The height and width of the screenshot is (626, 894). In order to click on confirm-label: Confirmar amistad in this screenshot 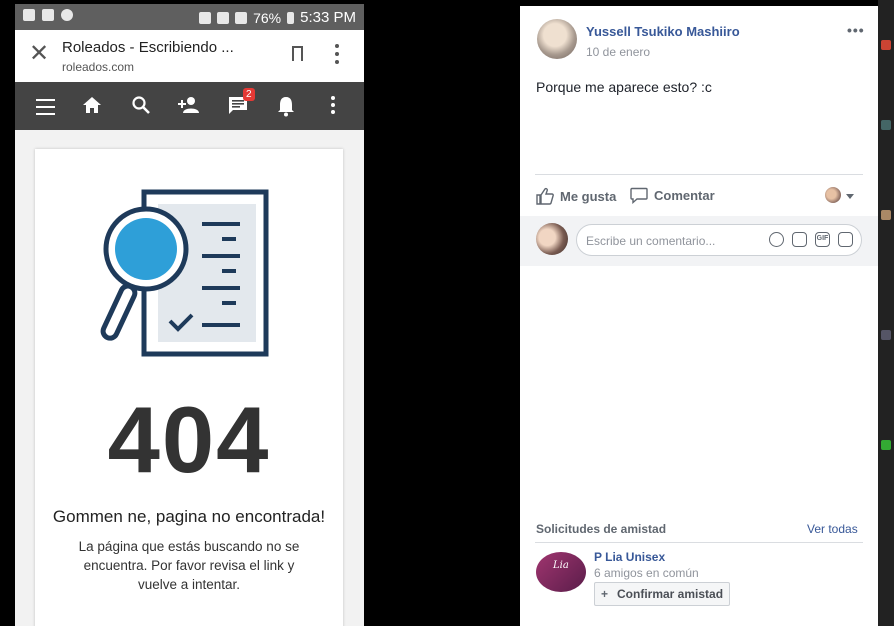, I will do `click(670, 594)`.